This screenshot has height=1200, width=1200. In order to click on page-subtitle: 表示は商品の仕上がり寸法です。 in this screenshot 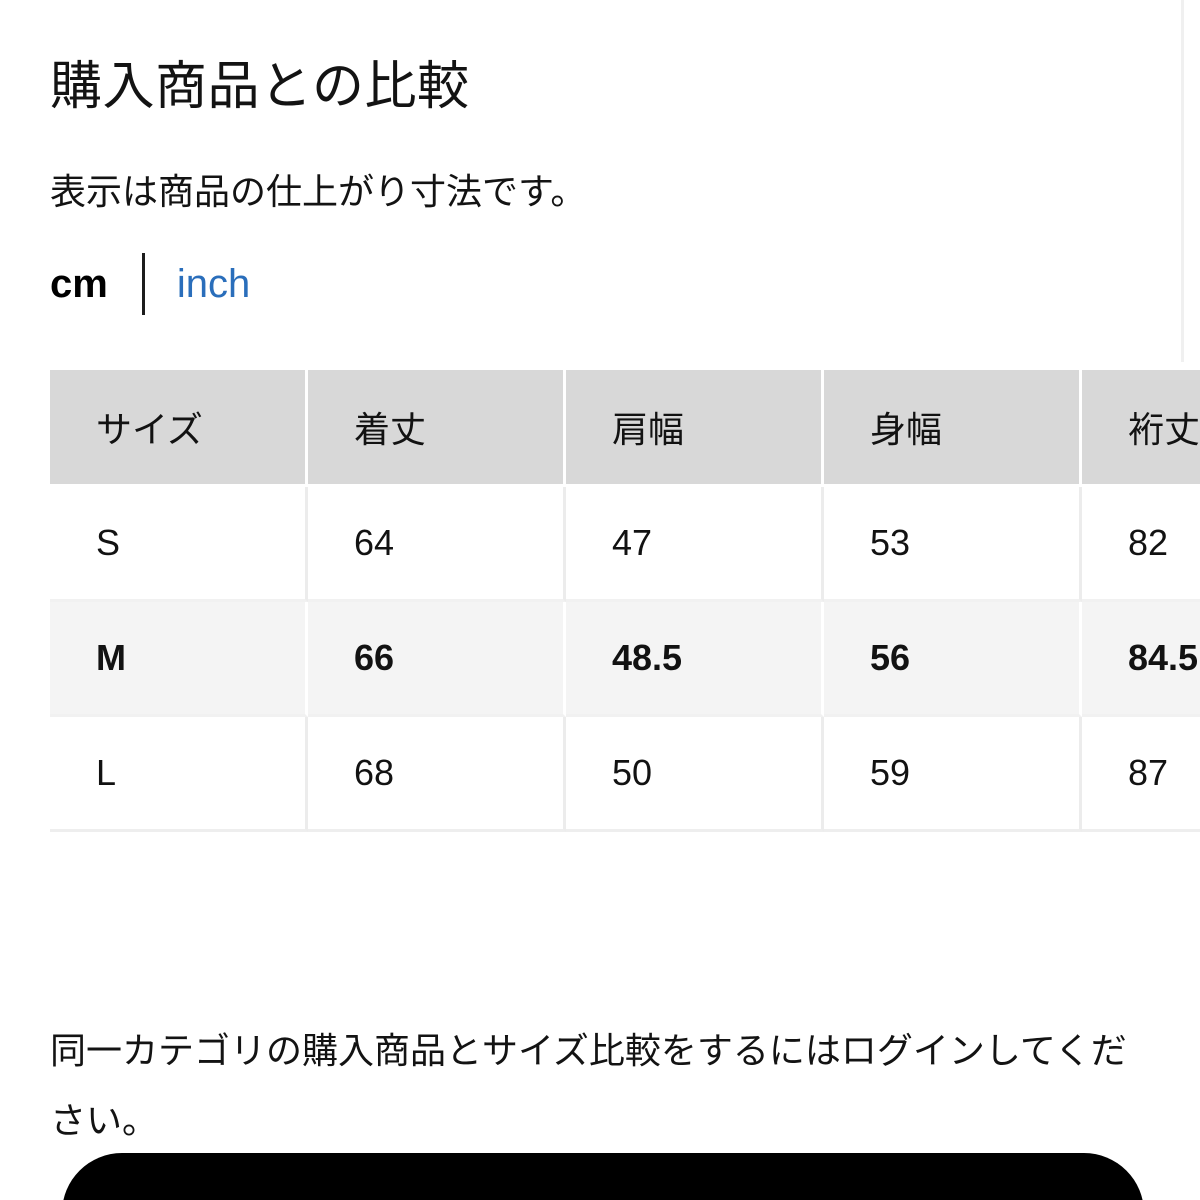, I will do `click(318, 191)`.